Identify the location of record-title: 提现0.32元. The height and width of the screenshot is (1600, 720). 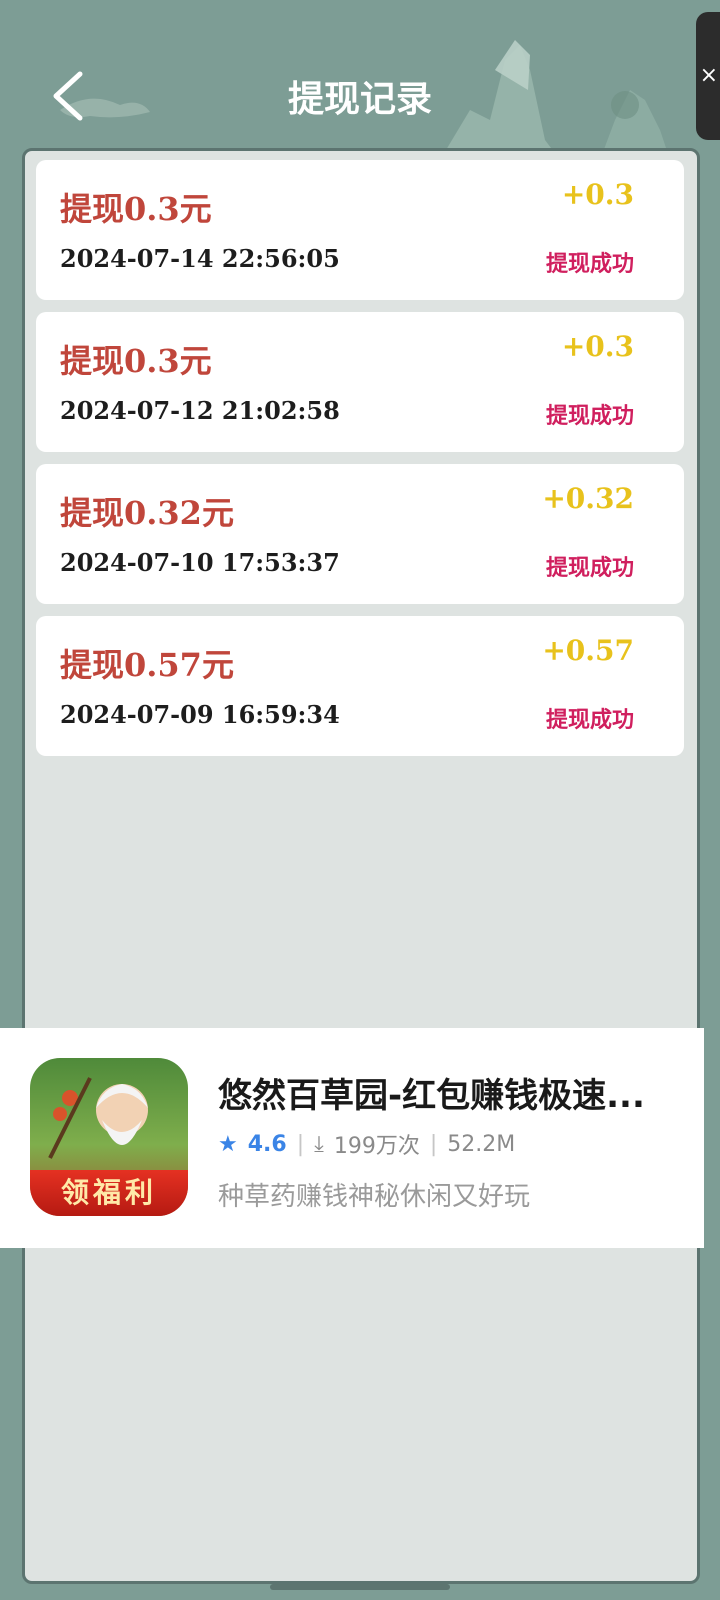
(147, 513).